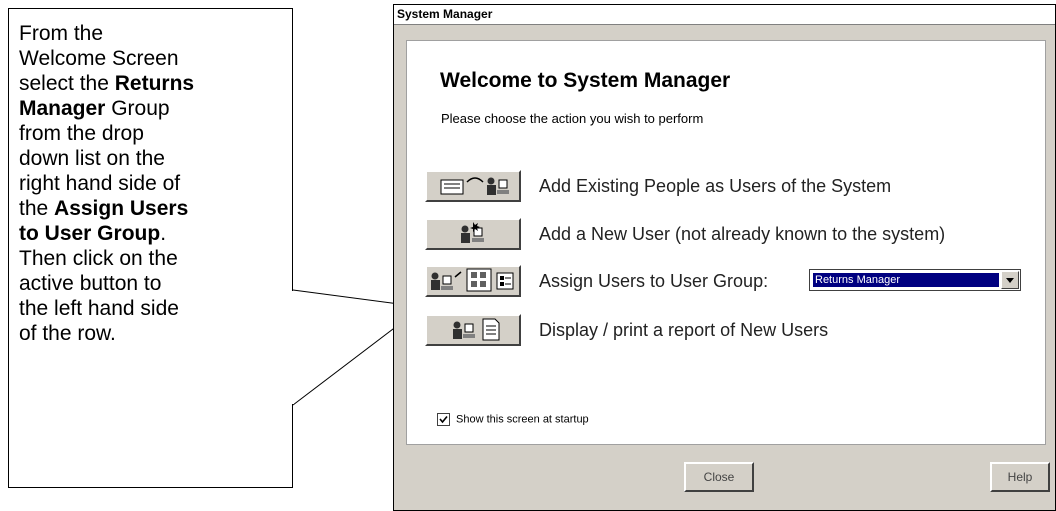  I want to click on callout-line: select the, so click(67, 83).